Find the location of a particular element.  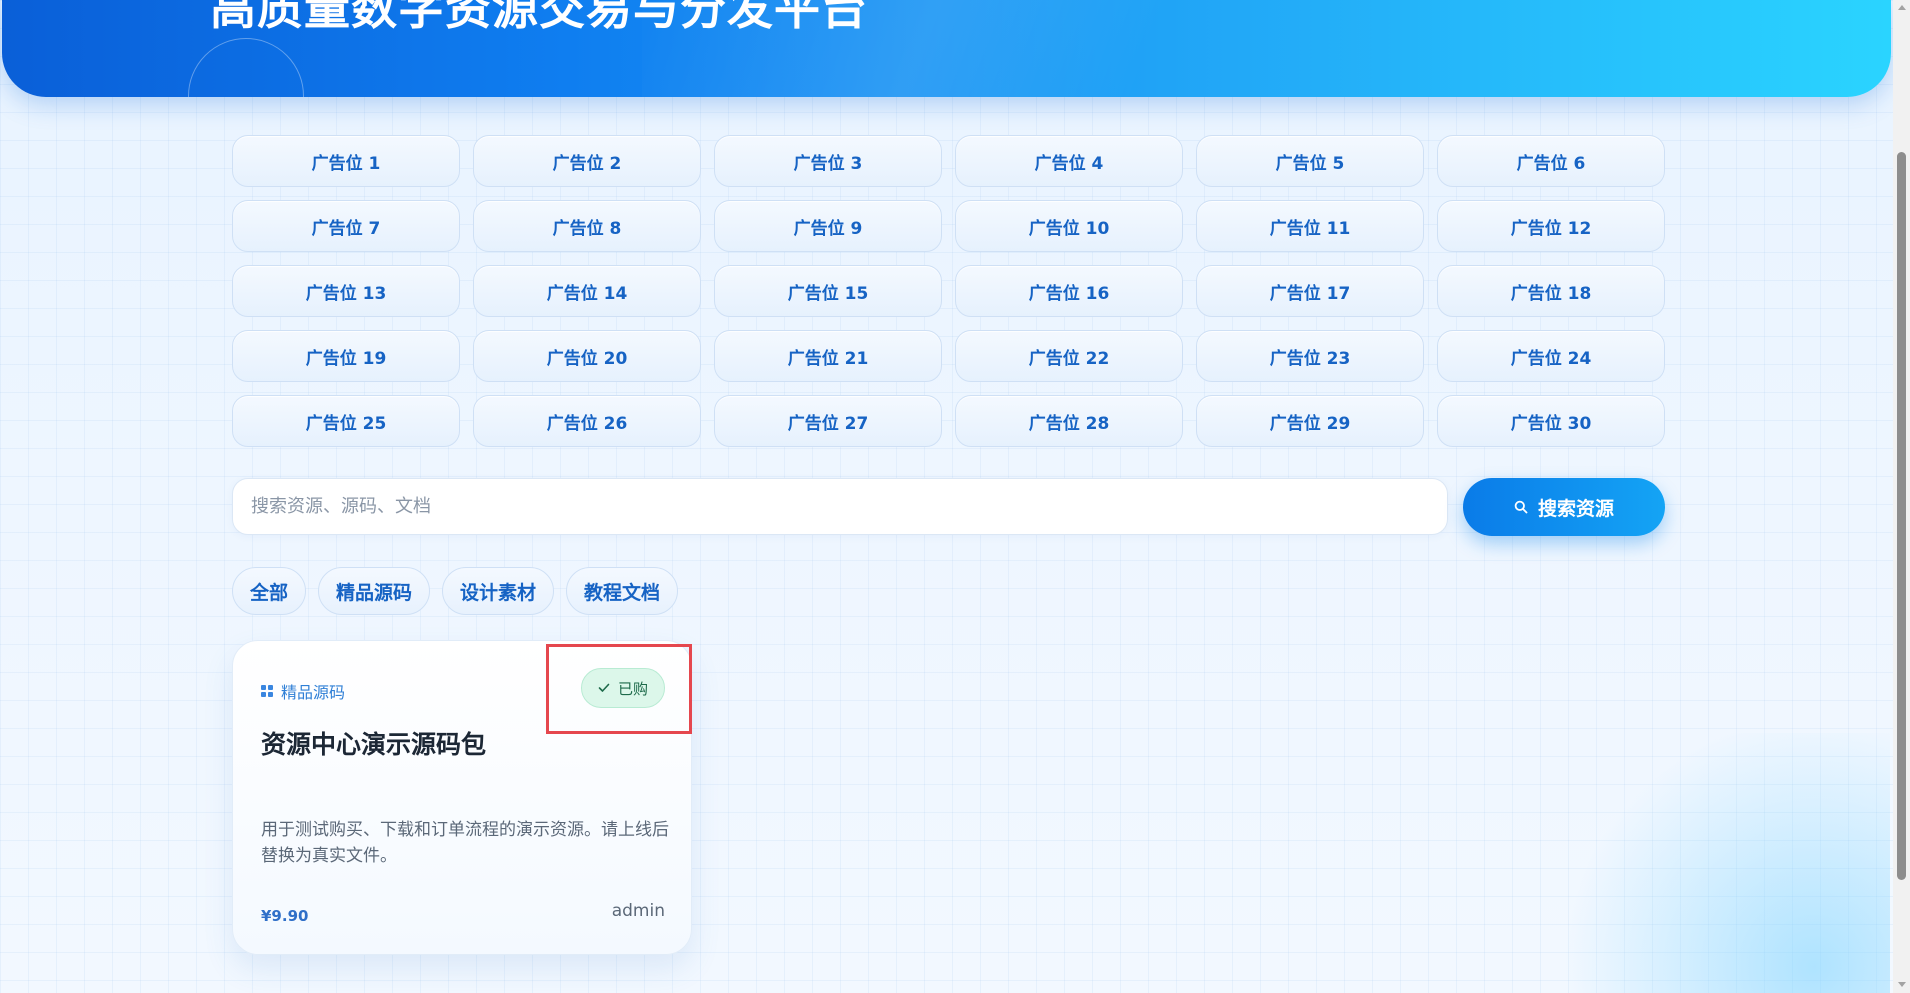

grid-icon is located at coordinates (267, 691).